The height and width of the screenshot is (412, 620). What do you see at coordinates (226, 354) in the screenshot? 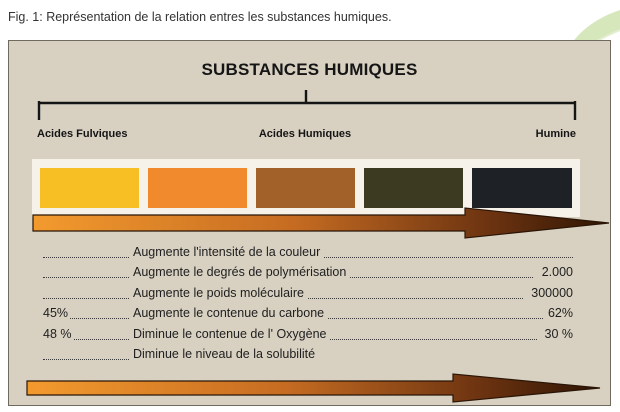
I see `row-label: Diminue le niveau de la solubilité` at bounding box center [226, 354].